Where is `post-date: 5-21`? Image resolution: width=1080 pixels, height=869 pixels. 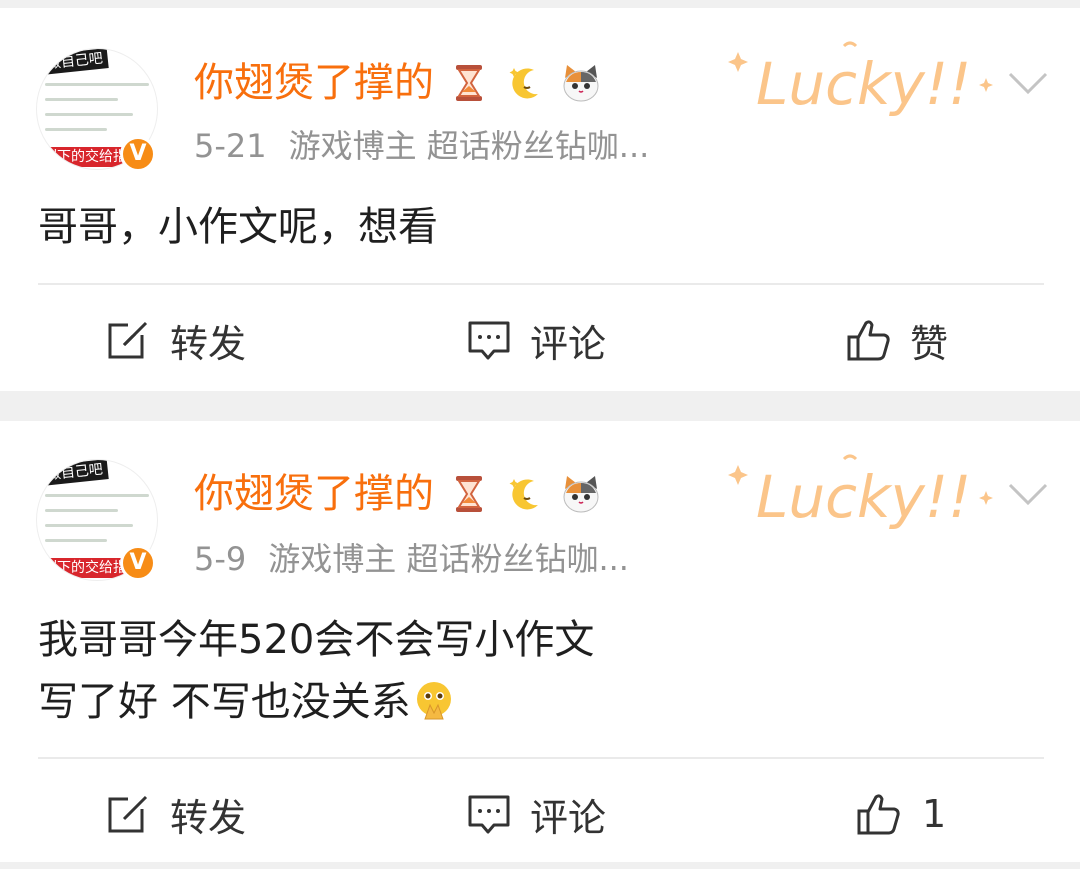
post-date: 5-21 is located at coordinates (230, 146).